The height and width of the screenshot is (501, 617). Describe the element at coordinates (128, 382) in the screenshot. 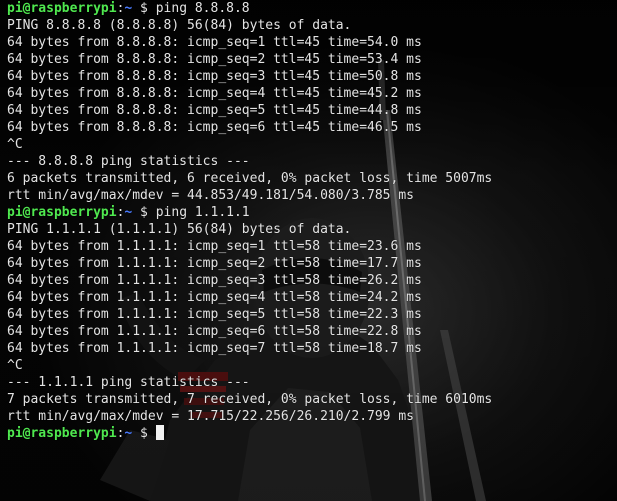

I see `output-line: --- 1.1.1.1 ping statistics ---` at that location.